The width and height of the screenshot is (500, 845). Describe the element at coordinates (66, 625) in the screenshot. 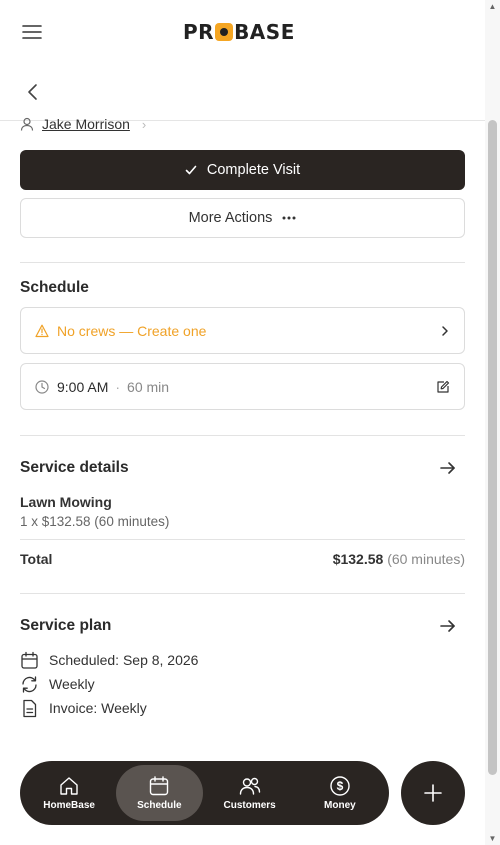

I see `service-plan-title: Service plan` at that location.